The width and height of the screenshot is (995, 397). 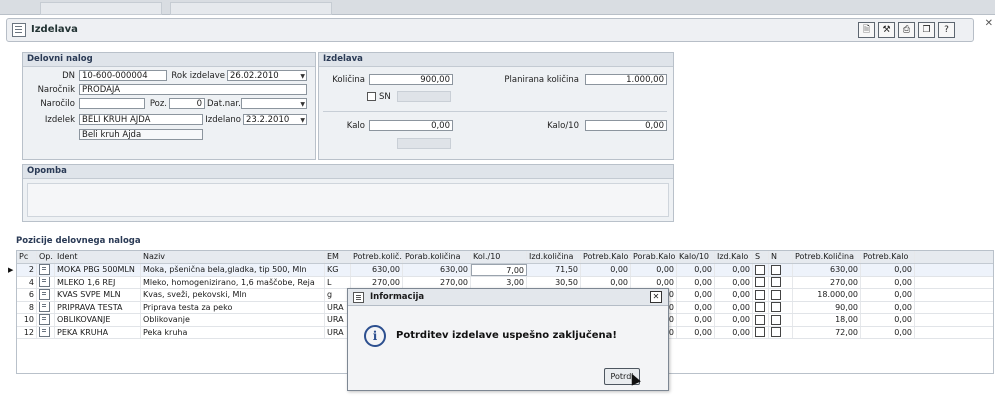 I want to click on naziv-cell: Priprava testa za peko, so click(x=233, y=307).